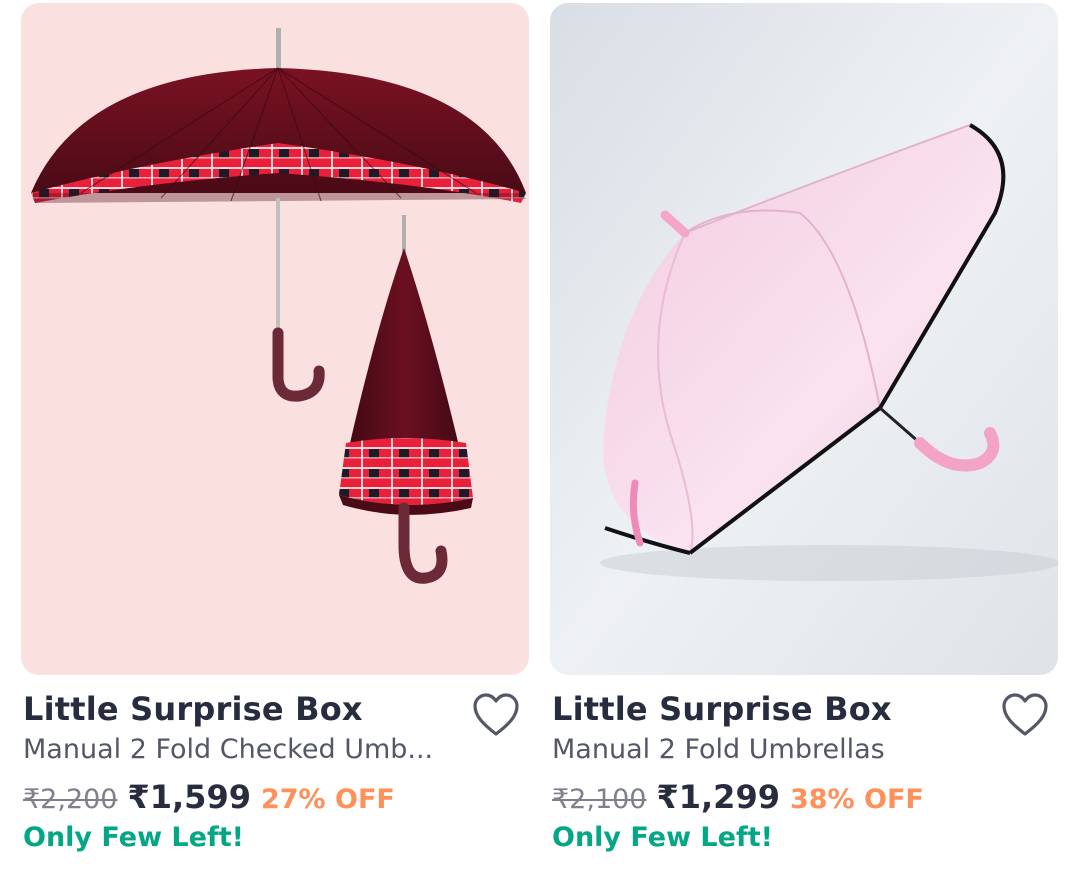 The height and width of the screenshot is (892, 1079). Describe the element at coordinates (327, 799) in the screenshot. I see `product-discount: 27% OFF` at that location.